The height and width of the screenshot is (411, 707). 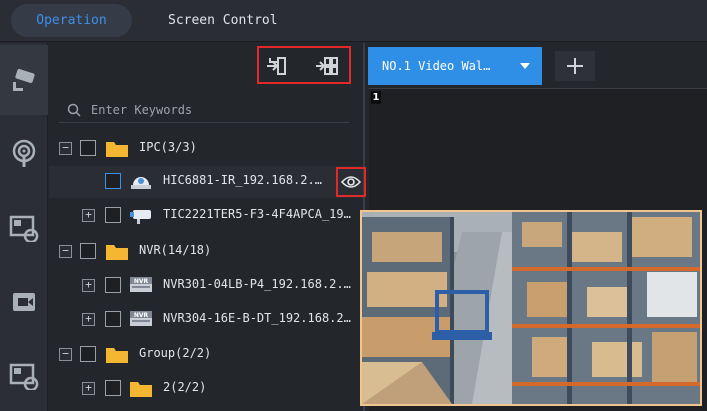 What do you see at coordinates (185, 387) in the screenshot?
I see `tree-node-label: 2(2/2)` at bounding box center [185, 387].